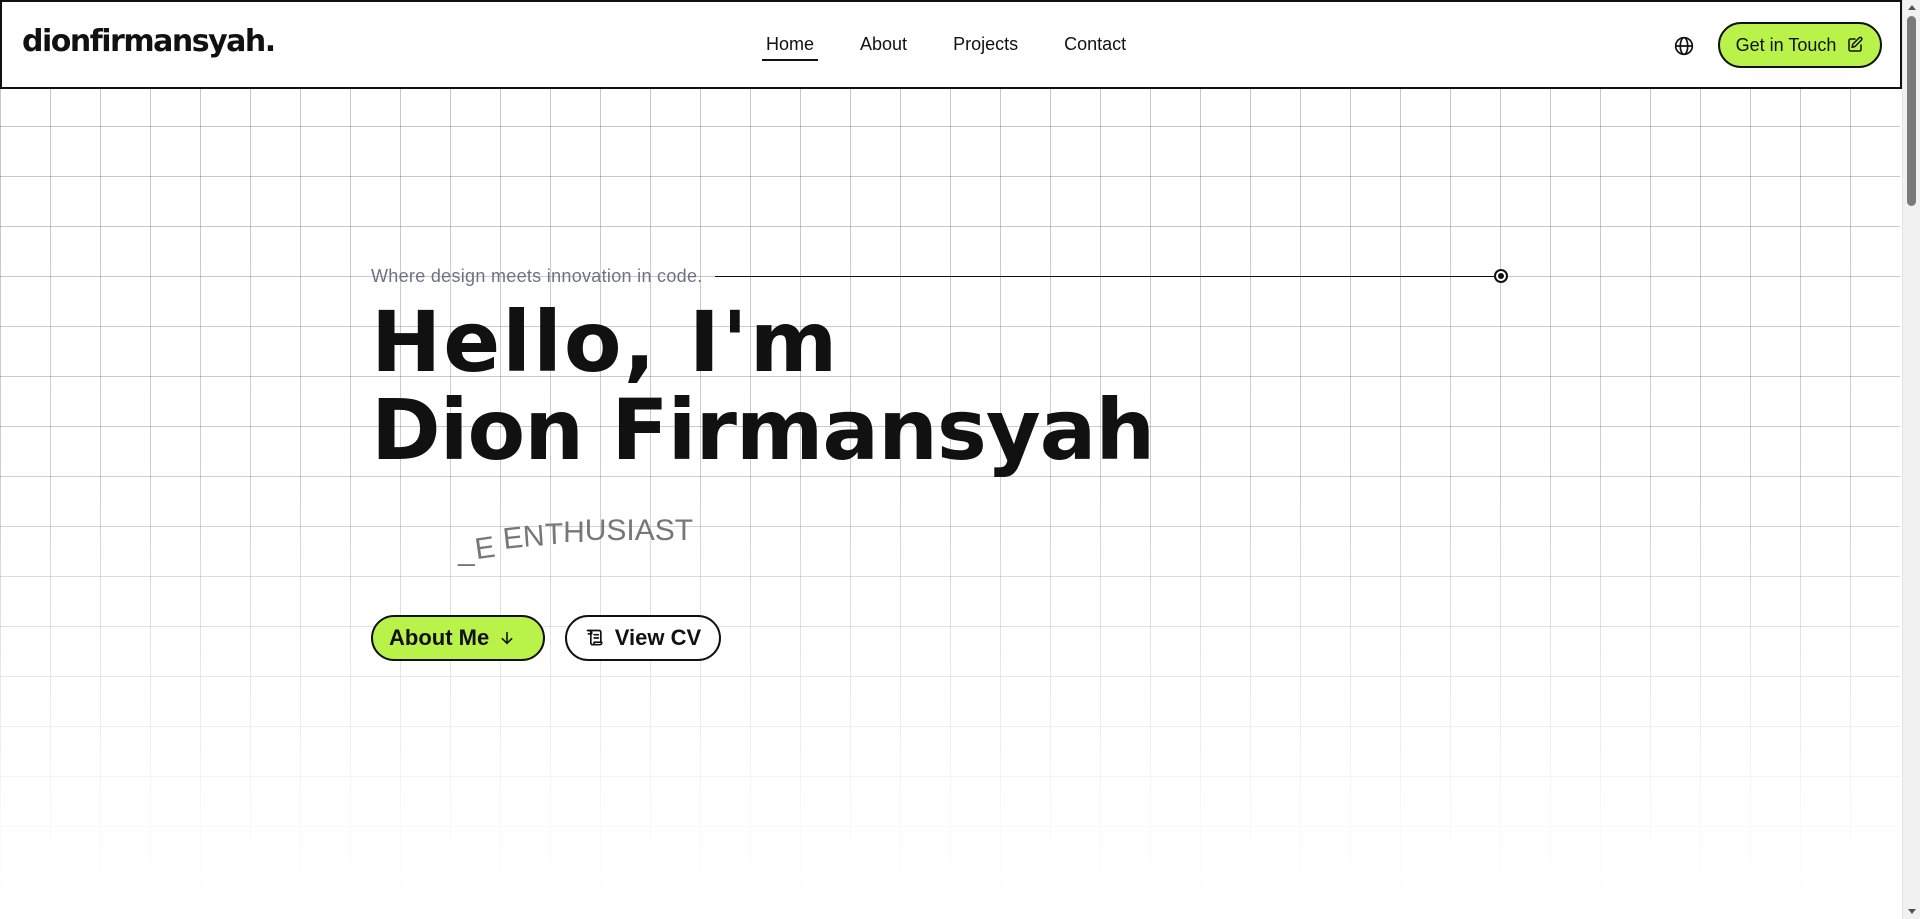 The image size is (1920, 919). I want to click on nav-link-contact: Contact, so click(1095, 47).